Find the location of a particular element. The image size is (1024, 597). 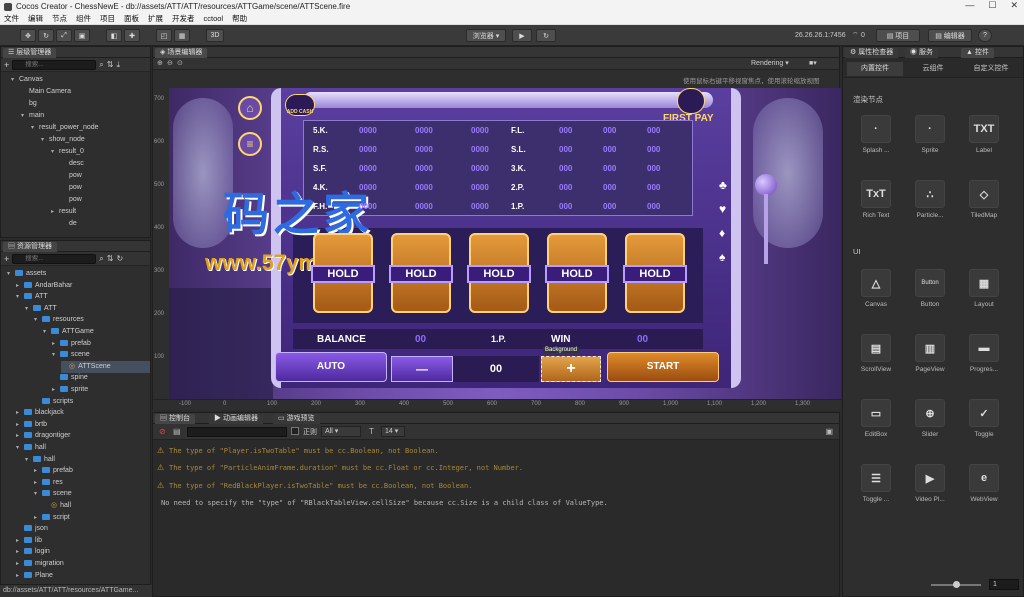

scene-editor-tab: ◈ 场景编辑器 is located at coordinates (181, 53).